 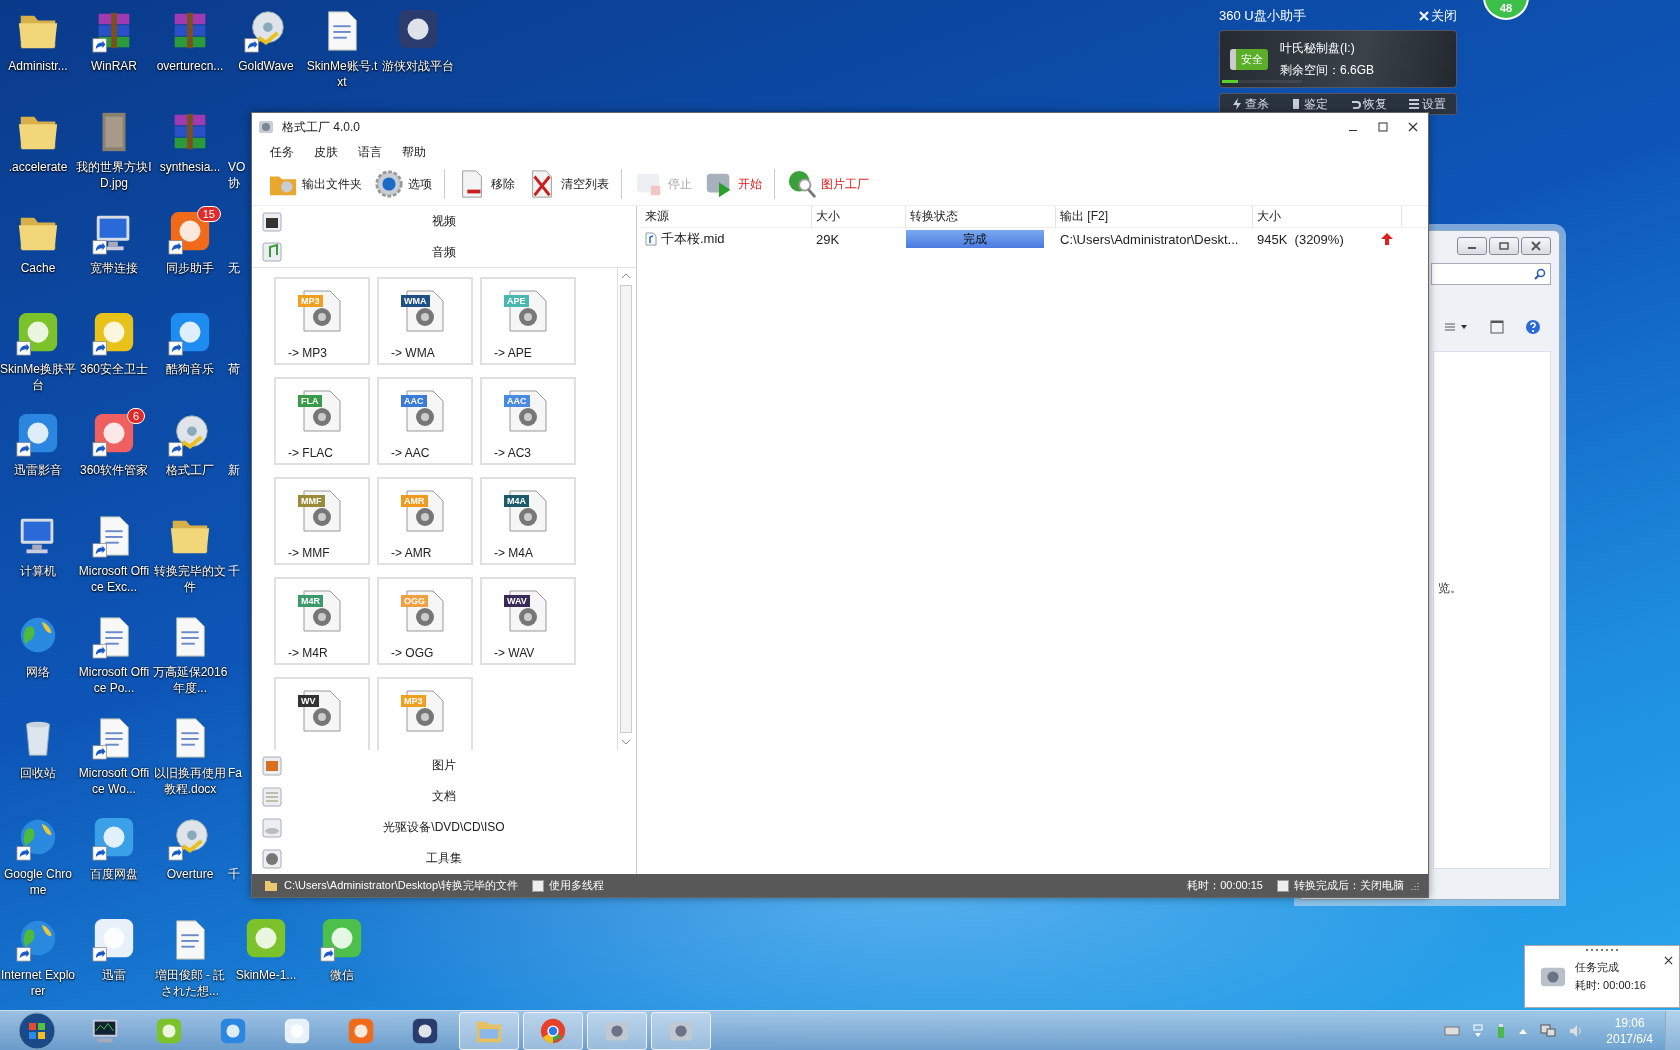 What do you see at coordinates (1383, 127) in the screenshot?
I see `maximize-icon` at bounding box center [1383, 127].